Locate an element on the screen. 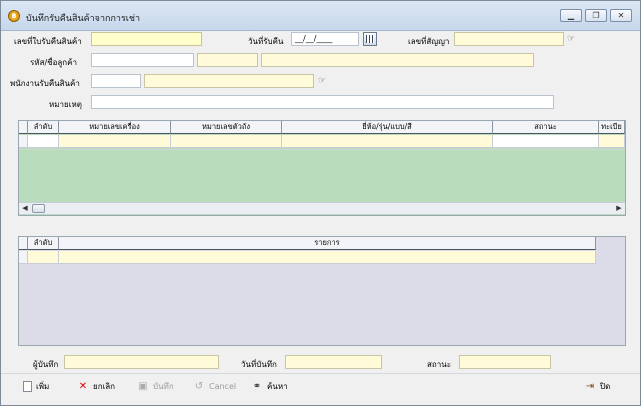 This screenshot has height=406, width=641. remark-label: หมายเหตุ is located at coordinates (65, 104).